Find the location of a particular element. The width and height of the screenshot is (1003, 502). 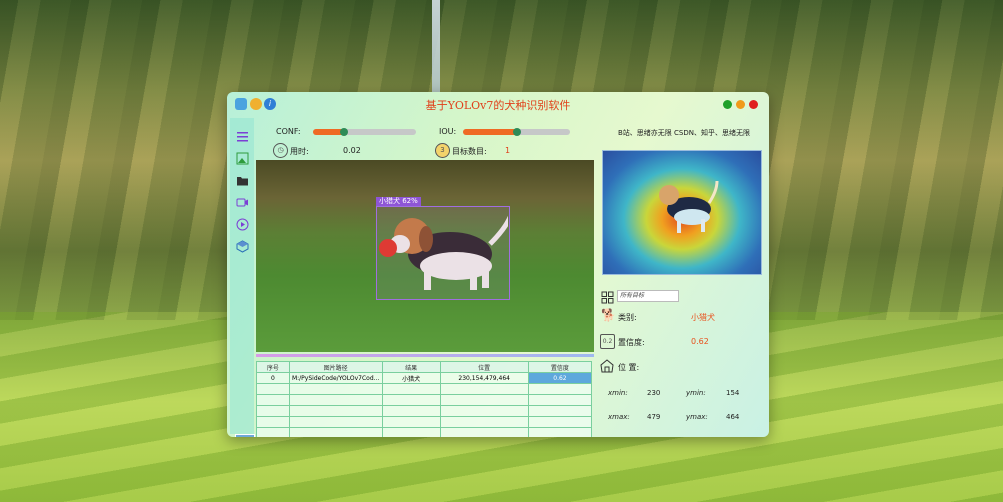

clock-icon: ◷ is located at coordinates (280, 150).